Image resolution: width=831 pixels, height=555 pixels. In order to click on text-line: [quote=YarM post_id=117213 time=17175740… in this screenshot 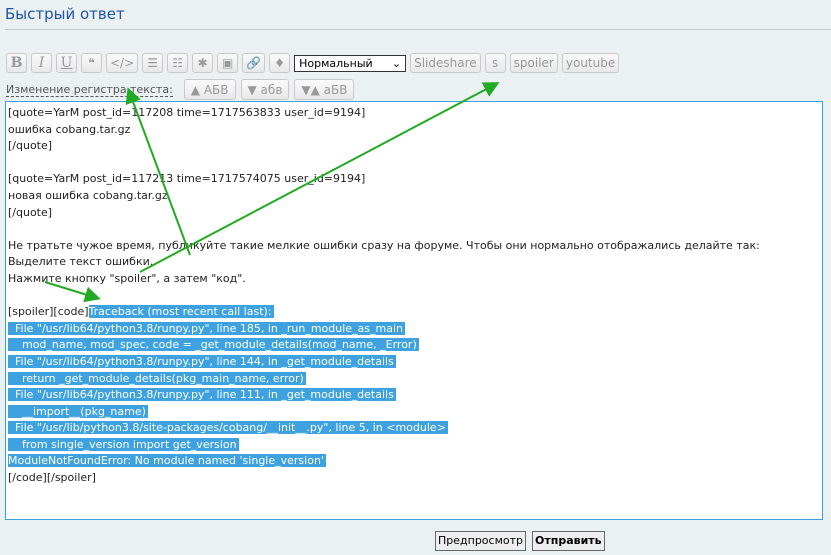, I will do `click(187, 179)`.